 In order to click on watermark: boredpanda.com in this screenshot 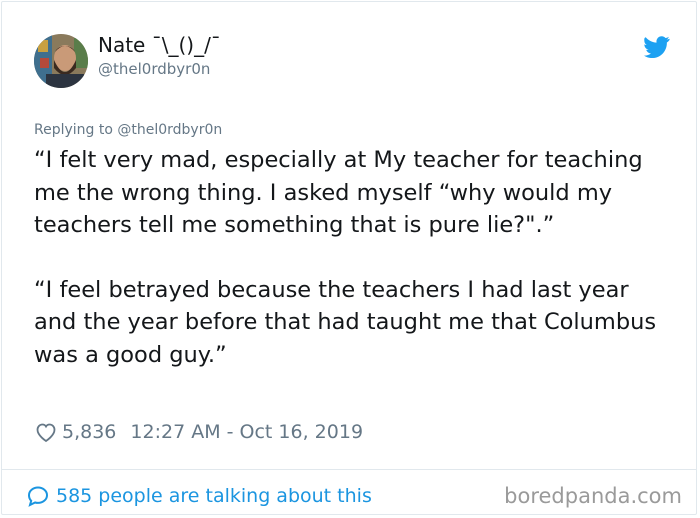, I will do `click(593, 496)`.